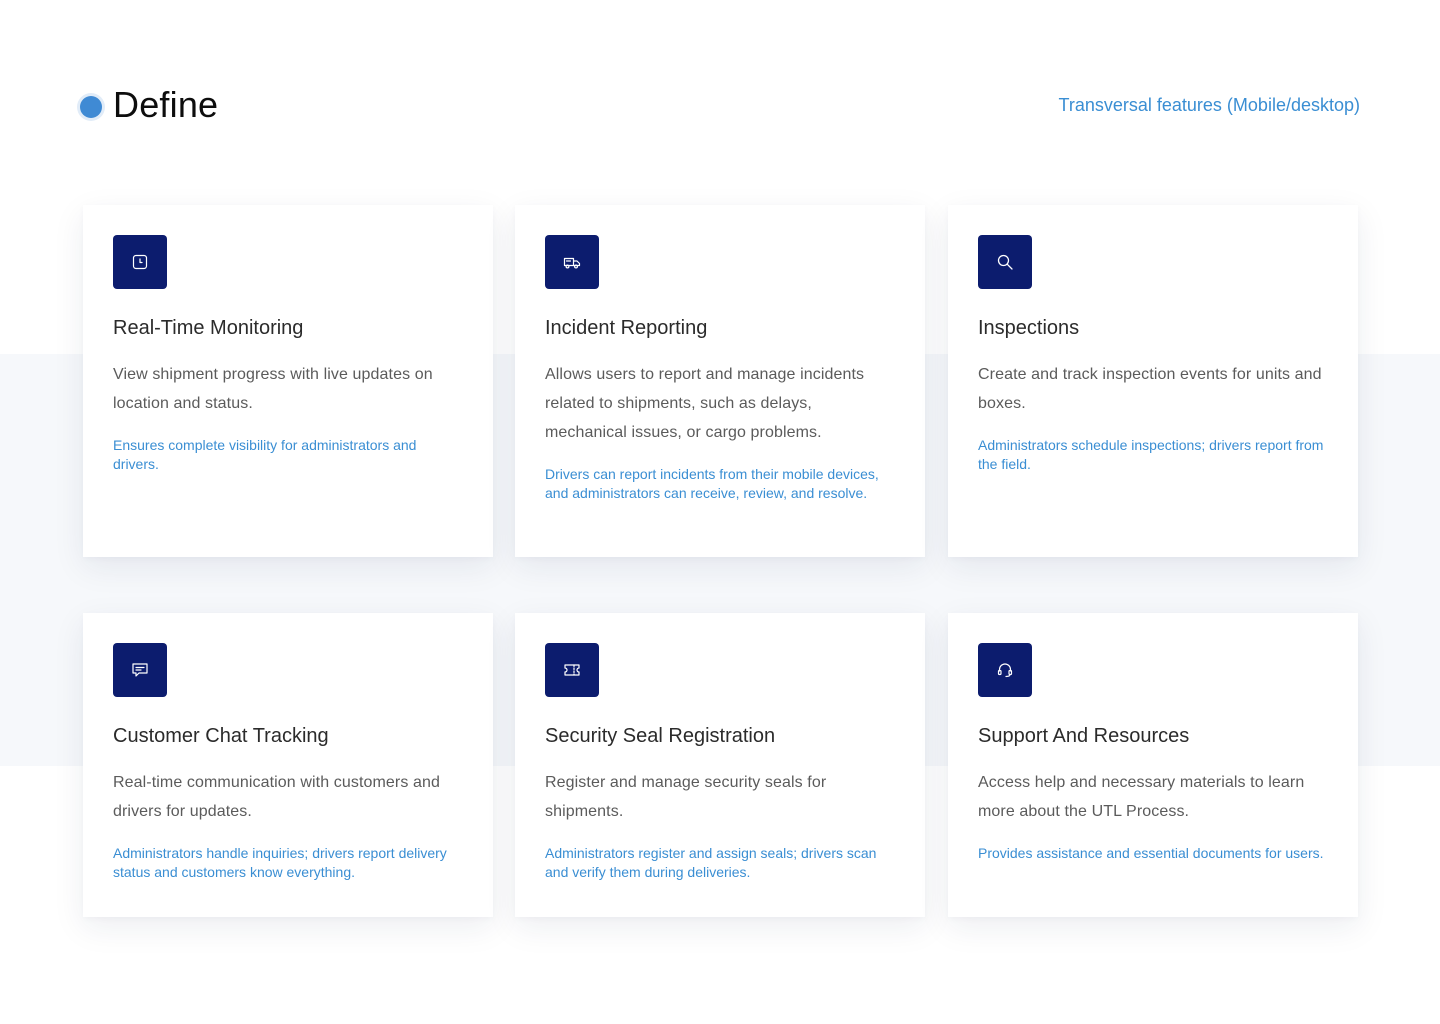 Image resolution: width=1440 pixels, height=1024 pixels. Describe the element at coordinates (140, 262) in the screenshot. I see `clock-icon` at that location.